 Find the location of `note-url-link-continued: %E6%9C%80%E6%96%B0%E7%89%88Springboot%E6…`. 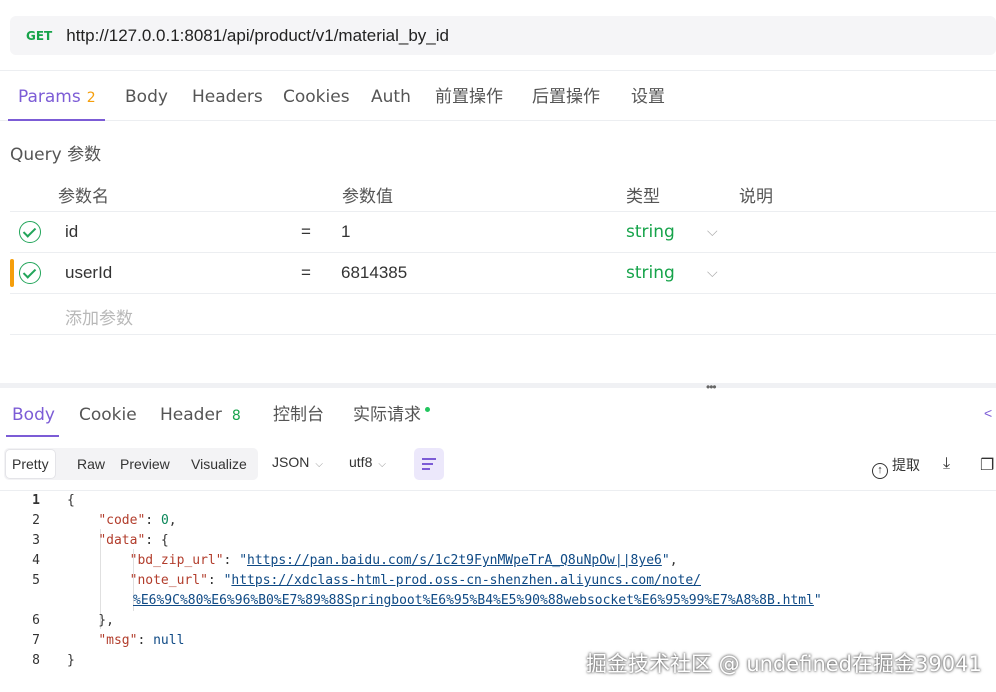

note-url-link-continued: %E6%9C%80%E6%96%B0%E7%89%88Springboot%E6… is located at coordinates (473, 600).